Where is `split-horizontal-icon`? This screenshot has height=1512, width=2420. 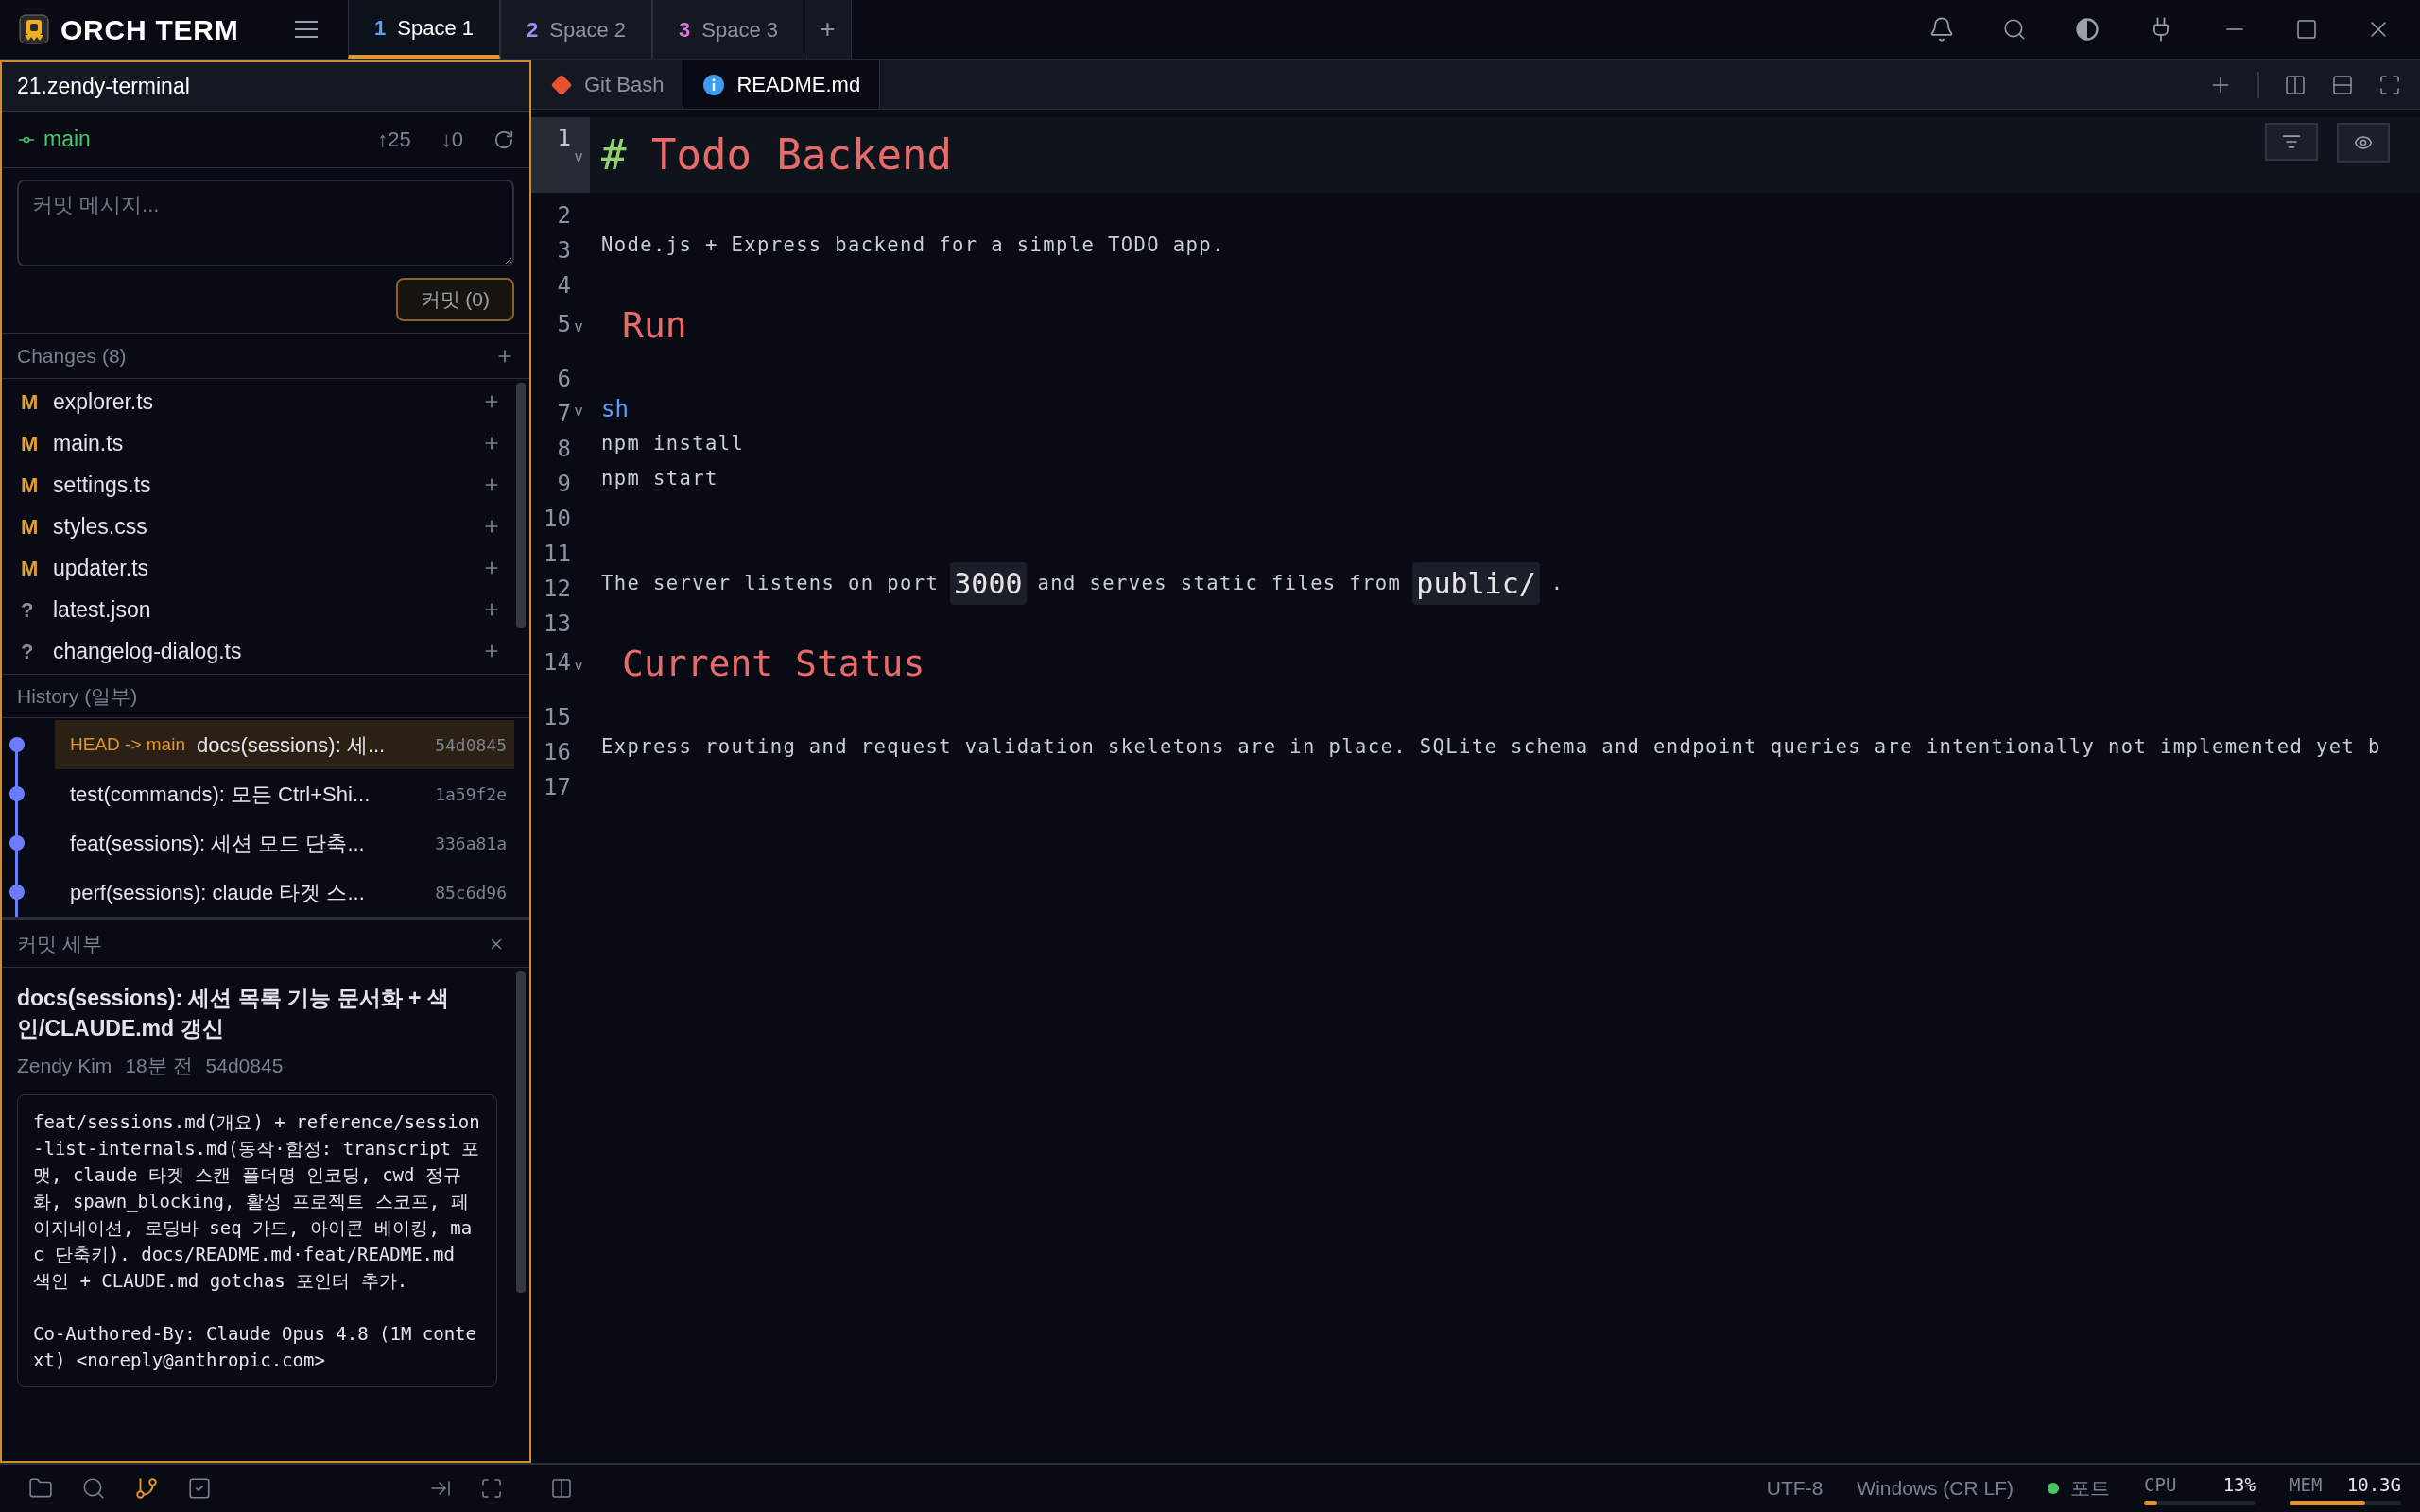
split-horizontal-icon is located at coordinates (2342, 84).